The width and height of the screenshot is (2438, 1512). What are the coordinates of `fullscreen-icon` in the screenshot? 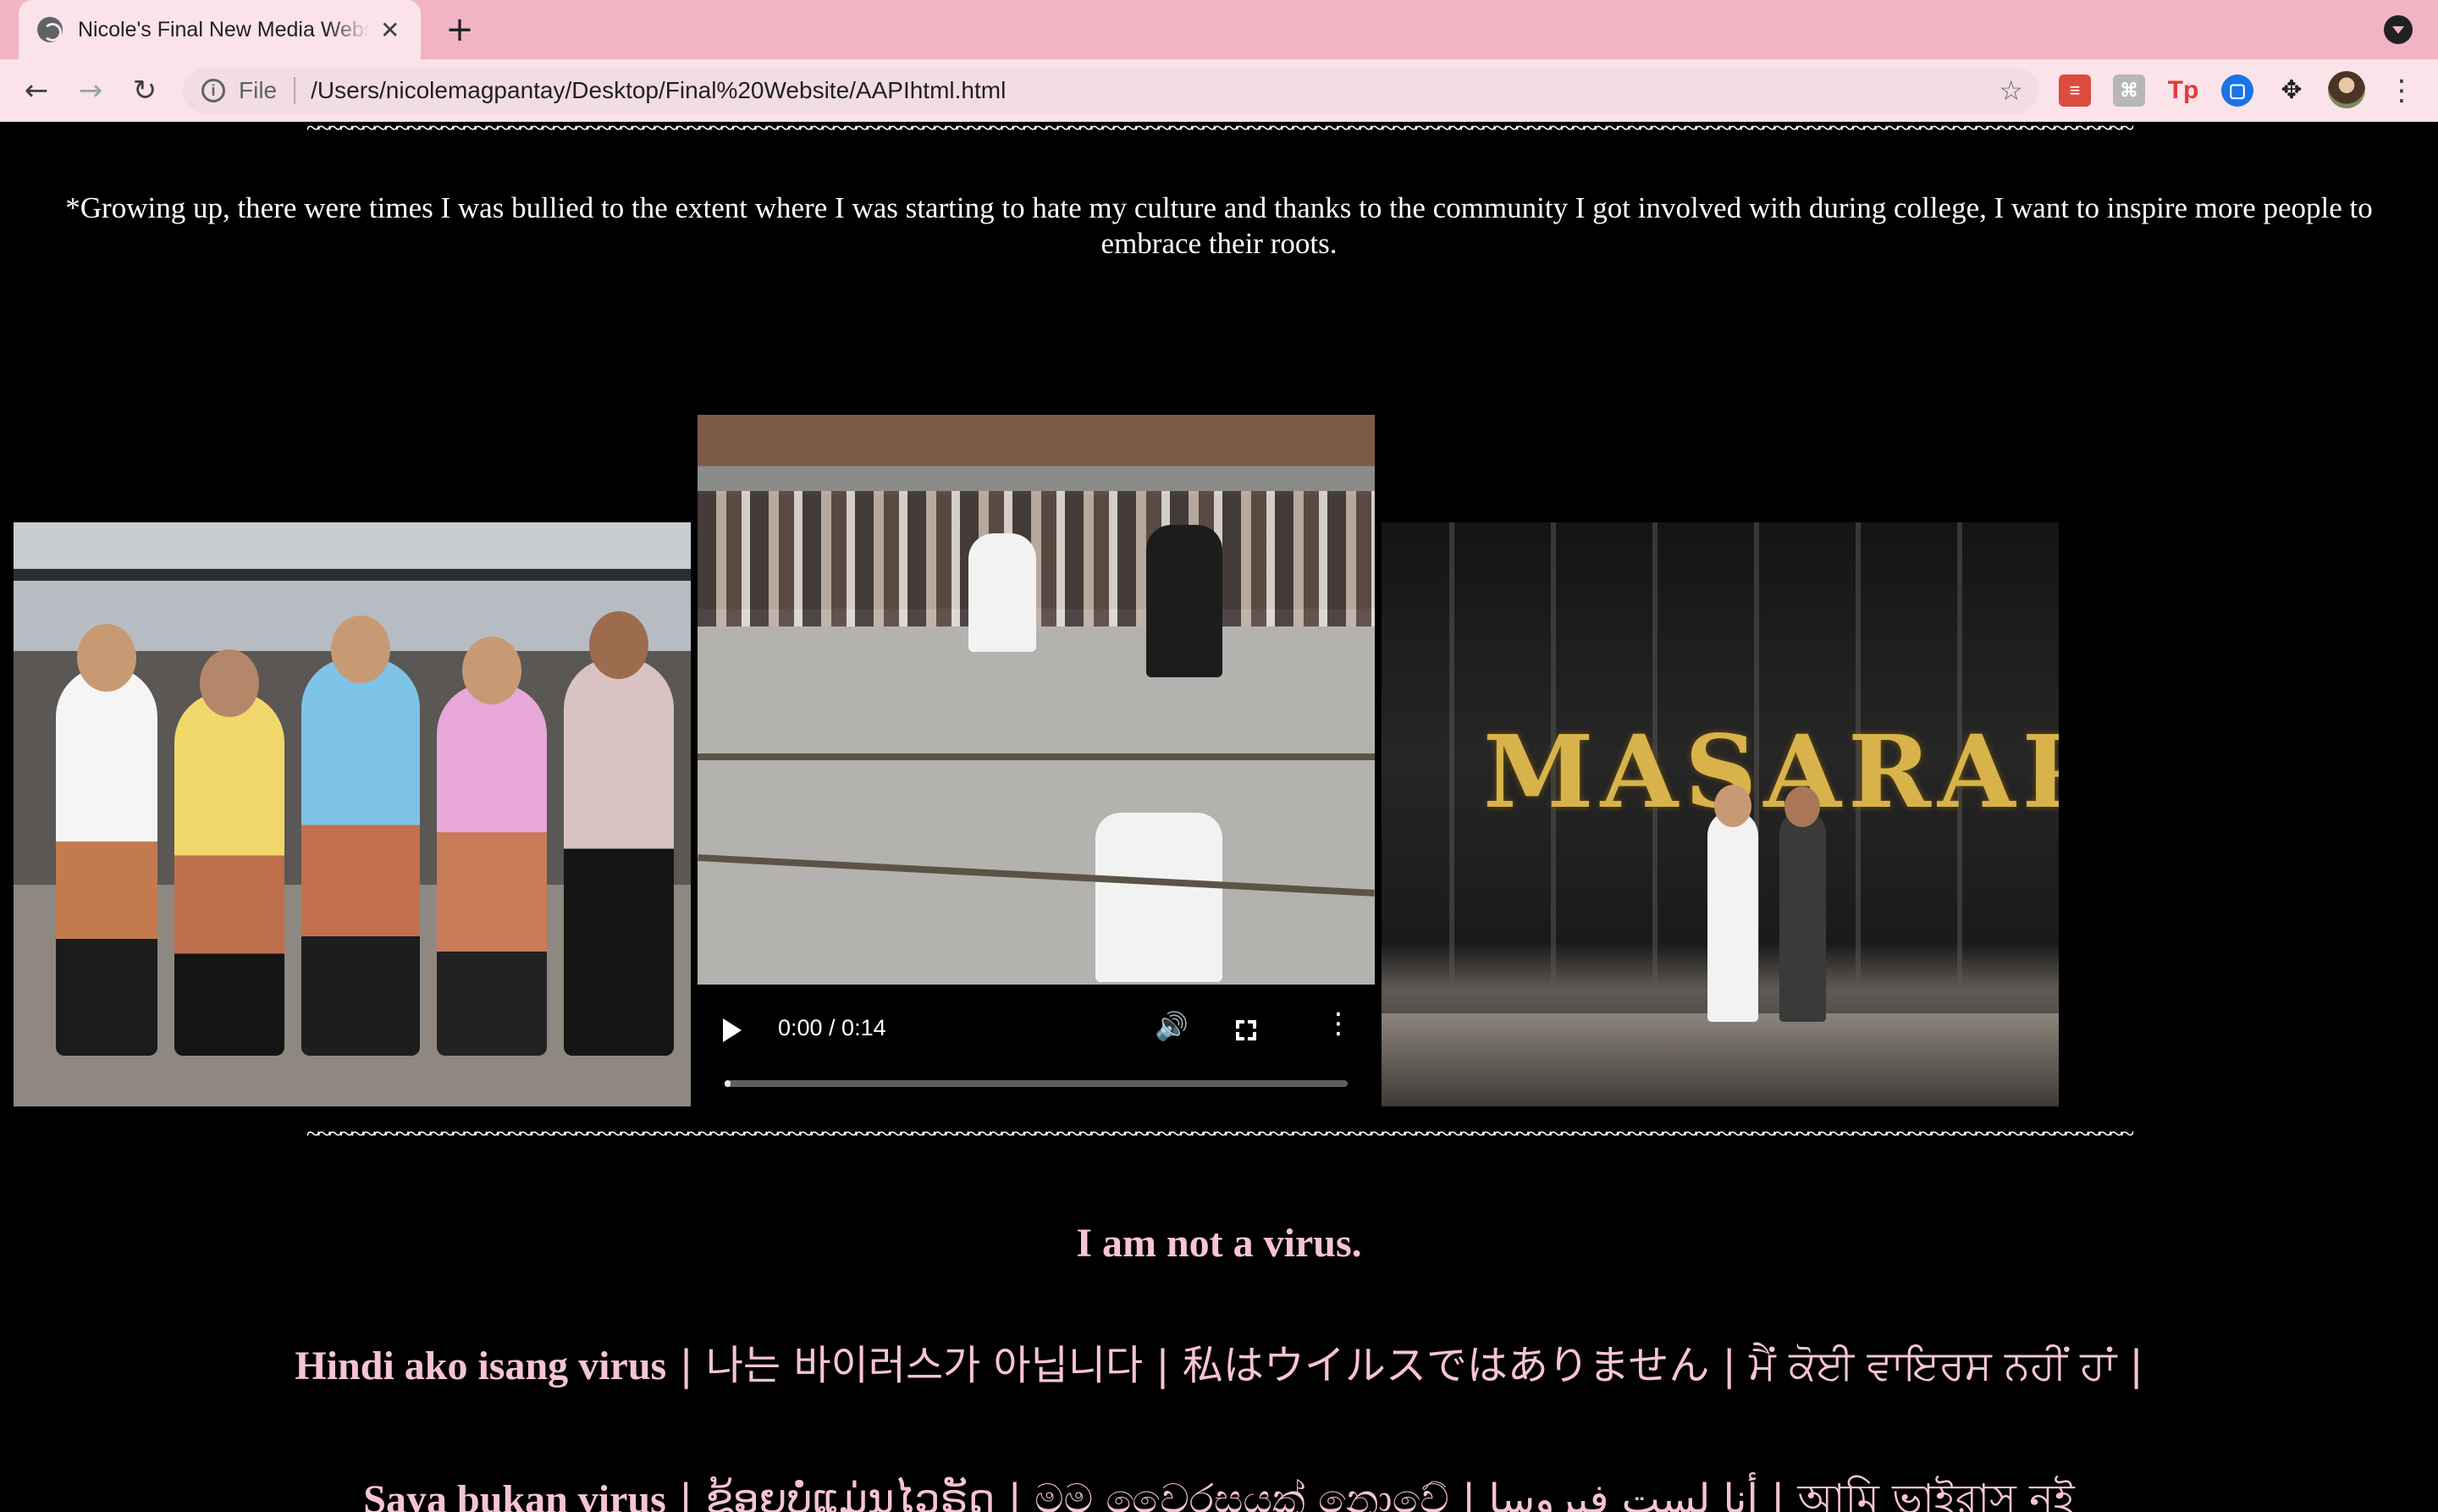 It's located at (1246, 1030).